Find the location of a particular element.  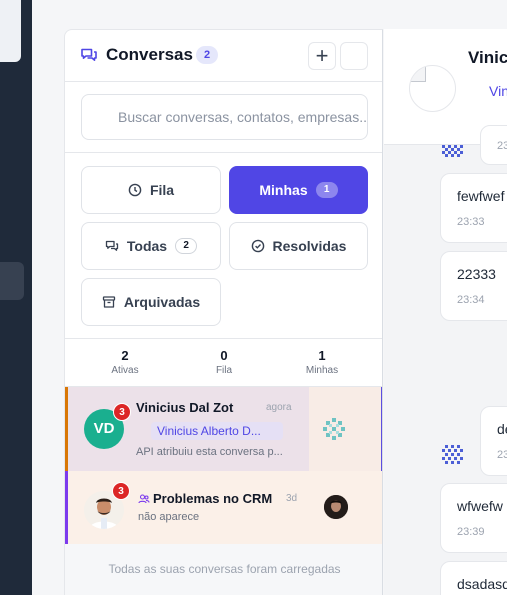

group-icon is located at coordinates (144, 499).